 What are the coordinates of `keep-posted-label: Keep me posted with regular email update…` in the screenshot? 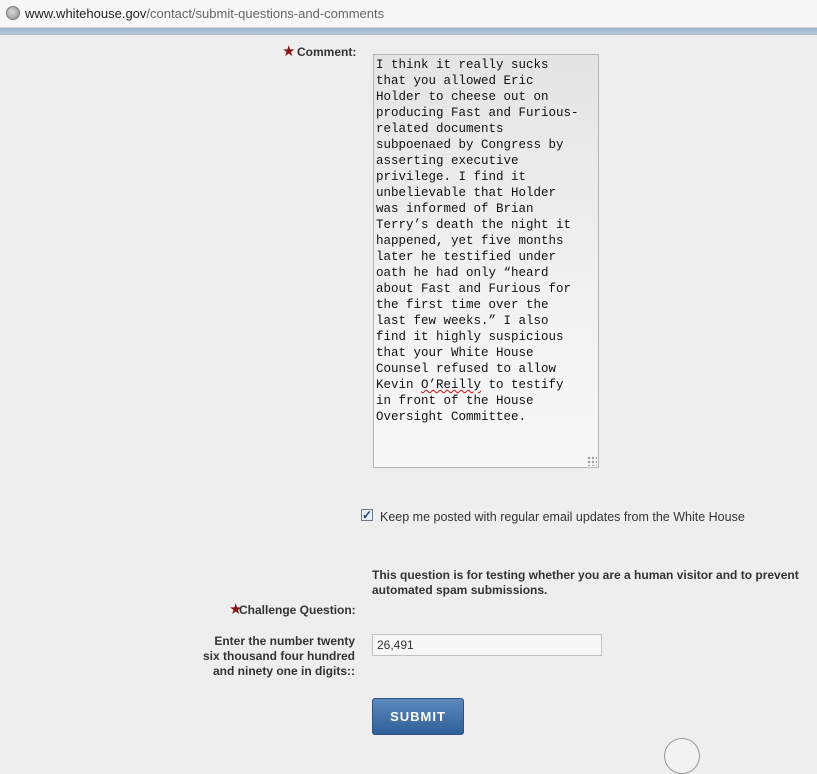 It's located at (562, 517).